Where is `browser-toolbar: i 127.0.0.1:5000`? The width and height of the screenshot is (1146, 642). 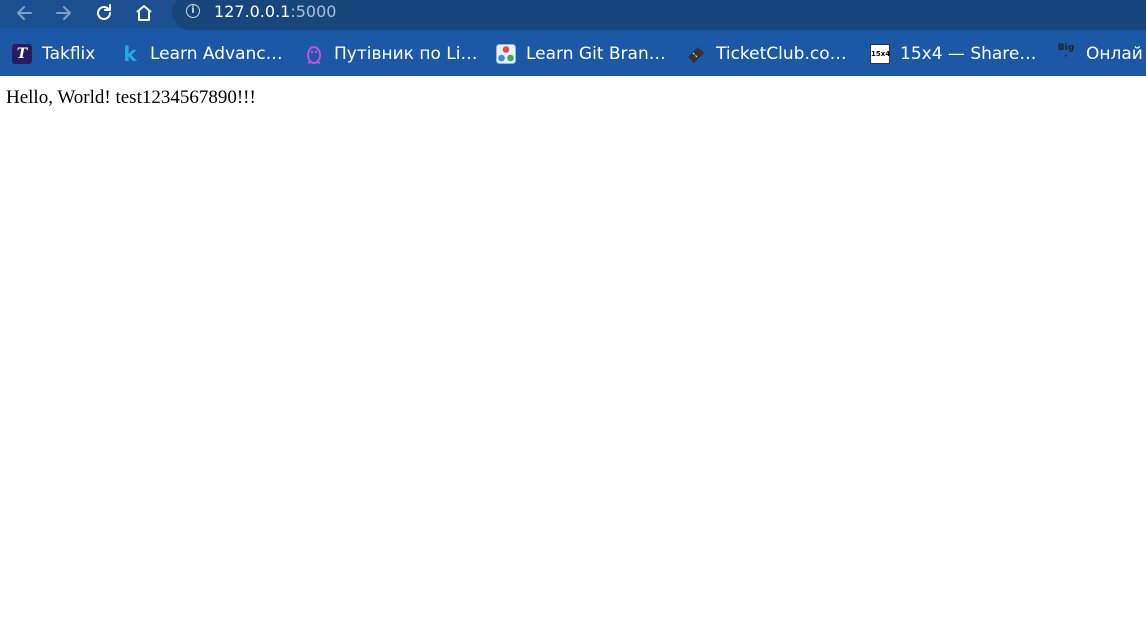
browser-toolbar: i 127.0.0.1:5000 is located at coordinates (573, 15).